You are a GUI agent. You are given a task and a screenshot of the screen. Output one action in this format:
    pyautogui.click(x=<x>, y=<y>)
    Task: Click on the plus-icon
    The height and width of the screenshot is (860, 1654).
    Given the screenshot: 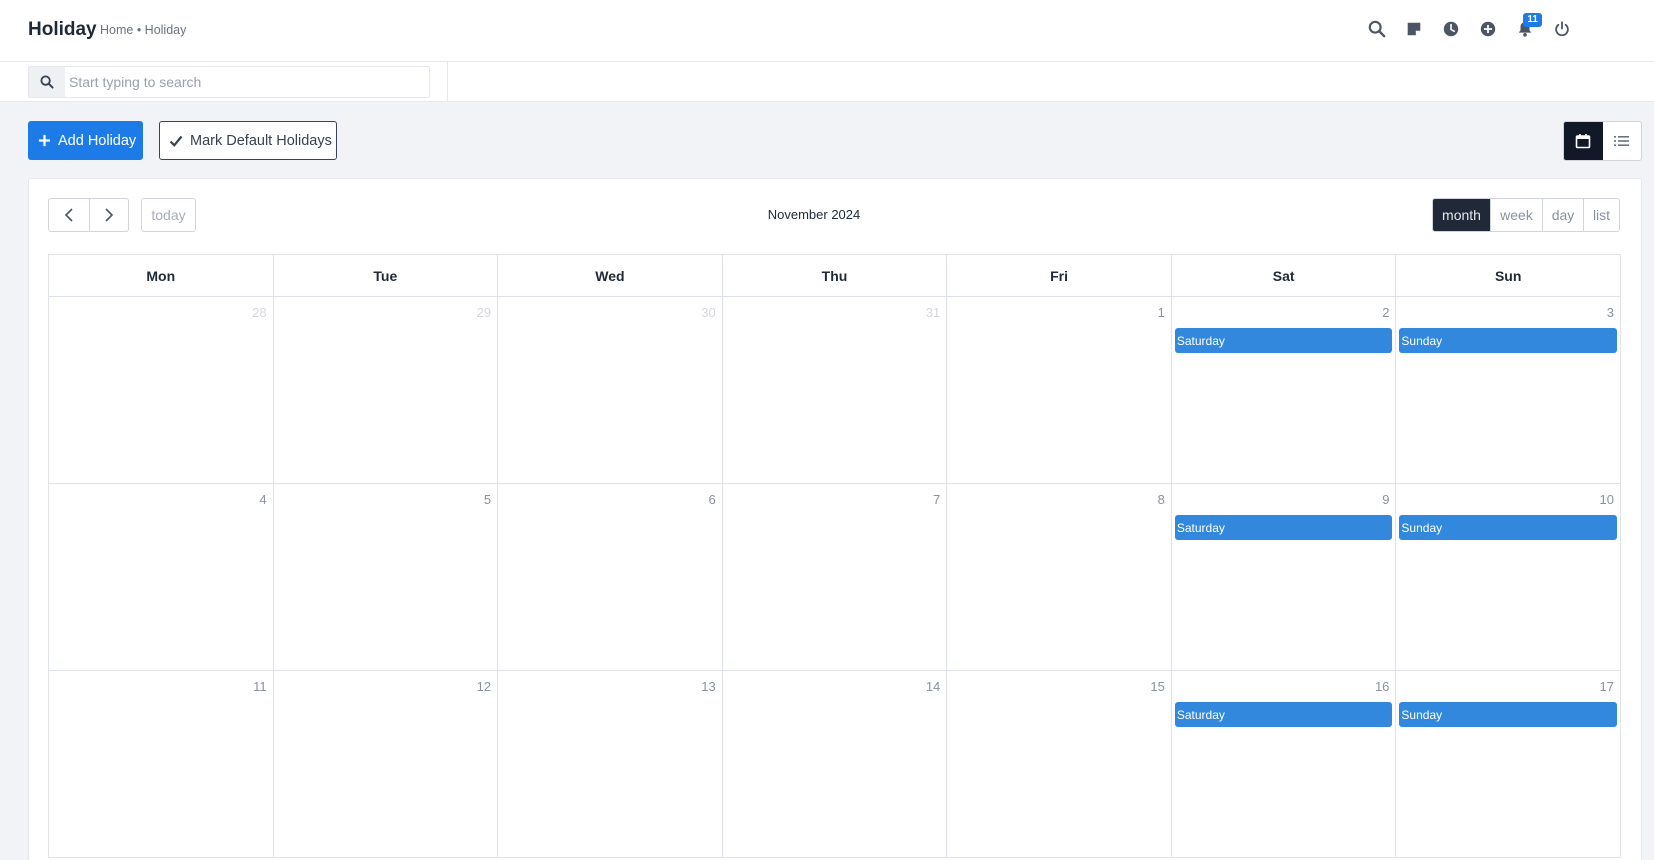 What is the action you would take?
    pyautogui.click(x=44, y=140)
    